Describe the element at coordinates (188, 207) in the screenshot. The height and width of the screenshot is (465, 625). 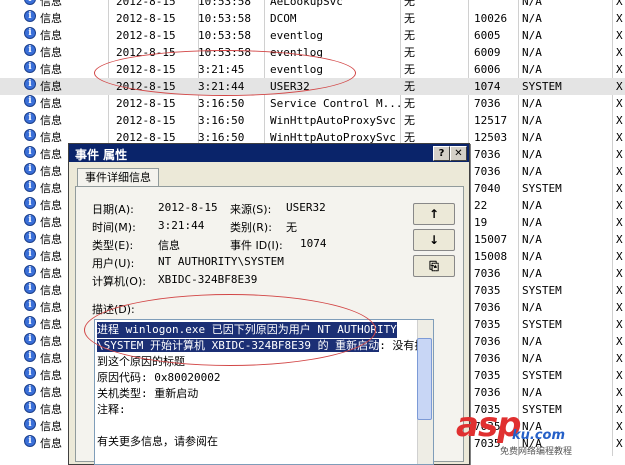
I see `date-value: 2012-8-15` at that location.